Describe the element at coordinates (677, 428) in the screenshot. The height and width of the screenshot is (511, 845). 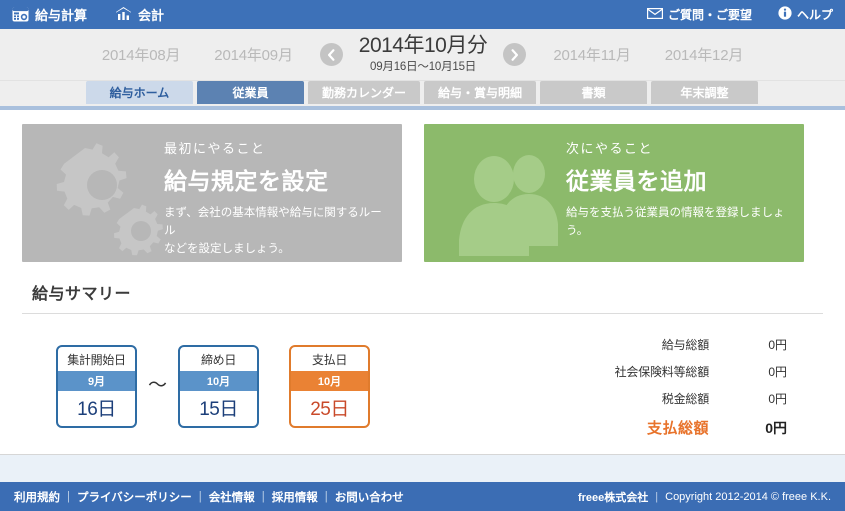
I see `total-label: 支払総額` at that location.